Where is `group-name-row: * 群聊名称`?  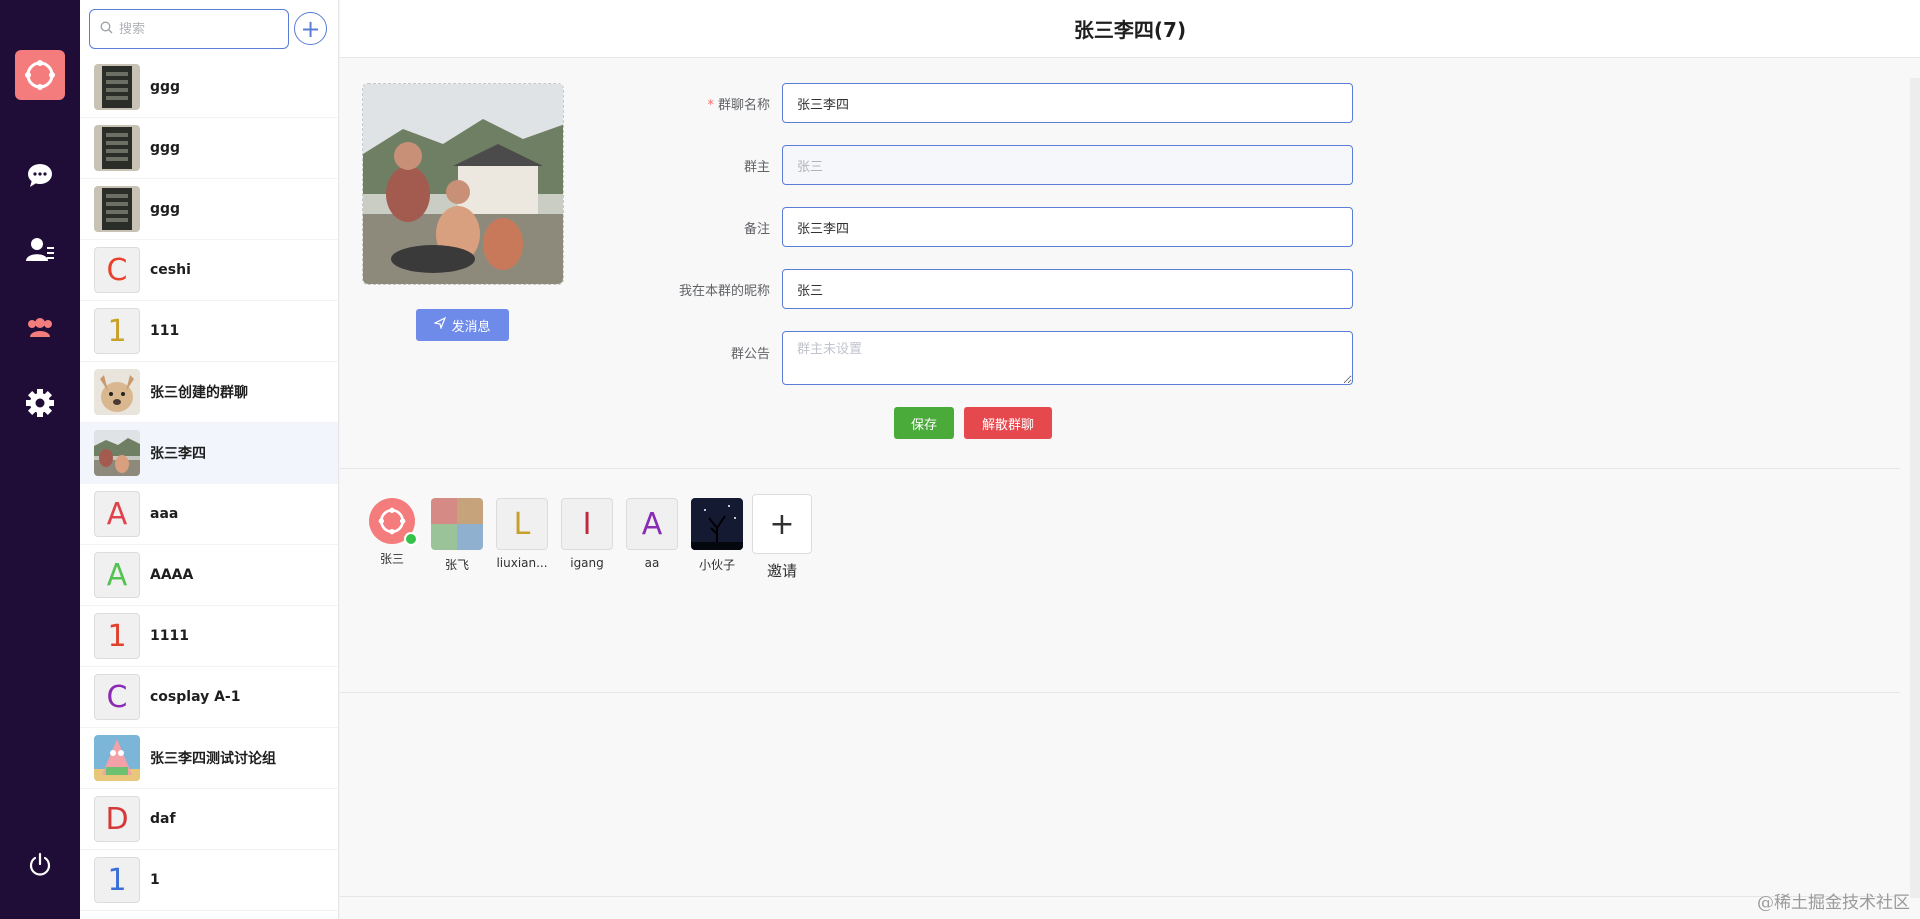 group-name-row: * 群聊名称 is located at coordinates (1145, 103).